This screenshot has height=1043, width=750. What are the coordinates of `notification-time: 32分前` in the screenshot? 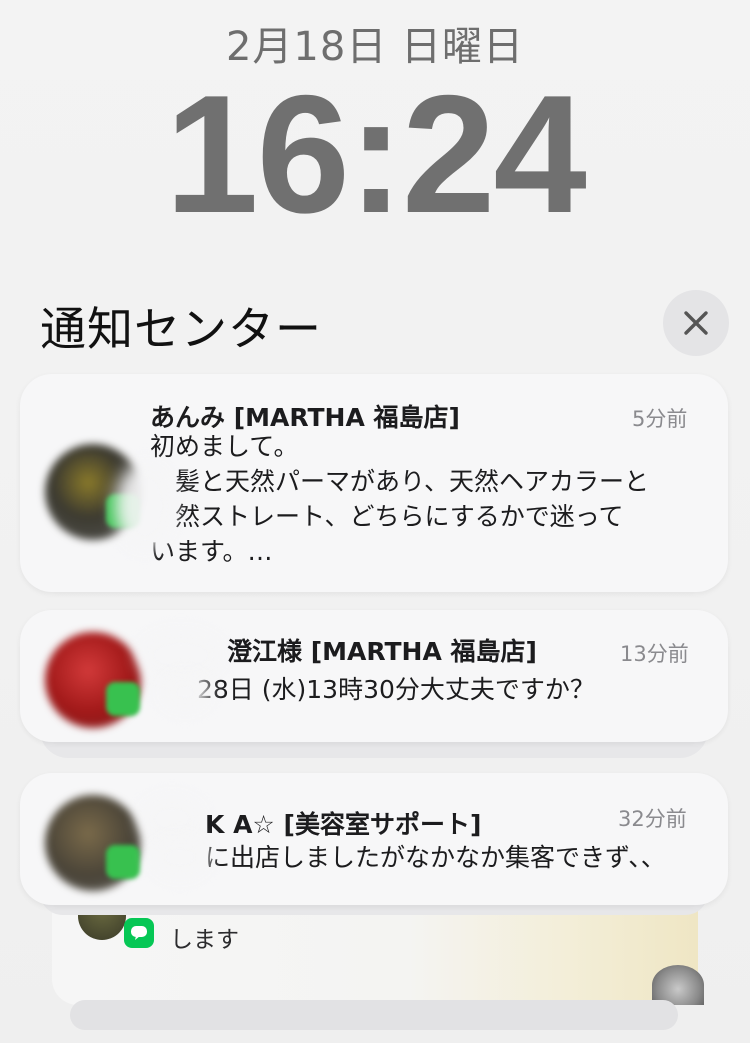 It's located at (652, 819).